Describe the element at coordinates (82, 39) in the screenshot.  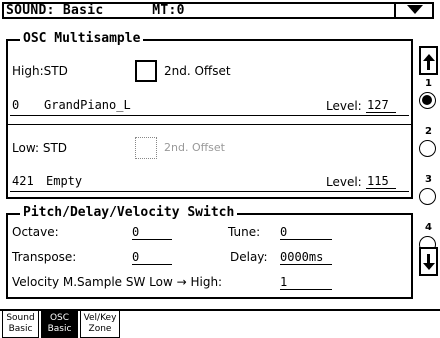
I see `osc-multisample-title: OSC Multisample` at that location.